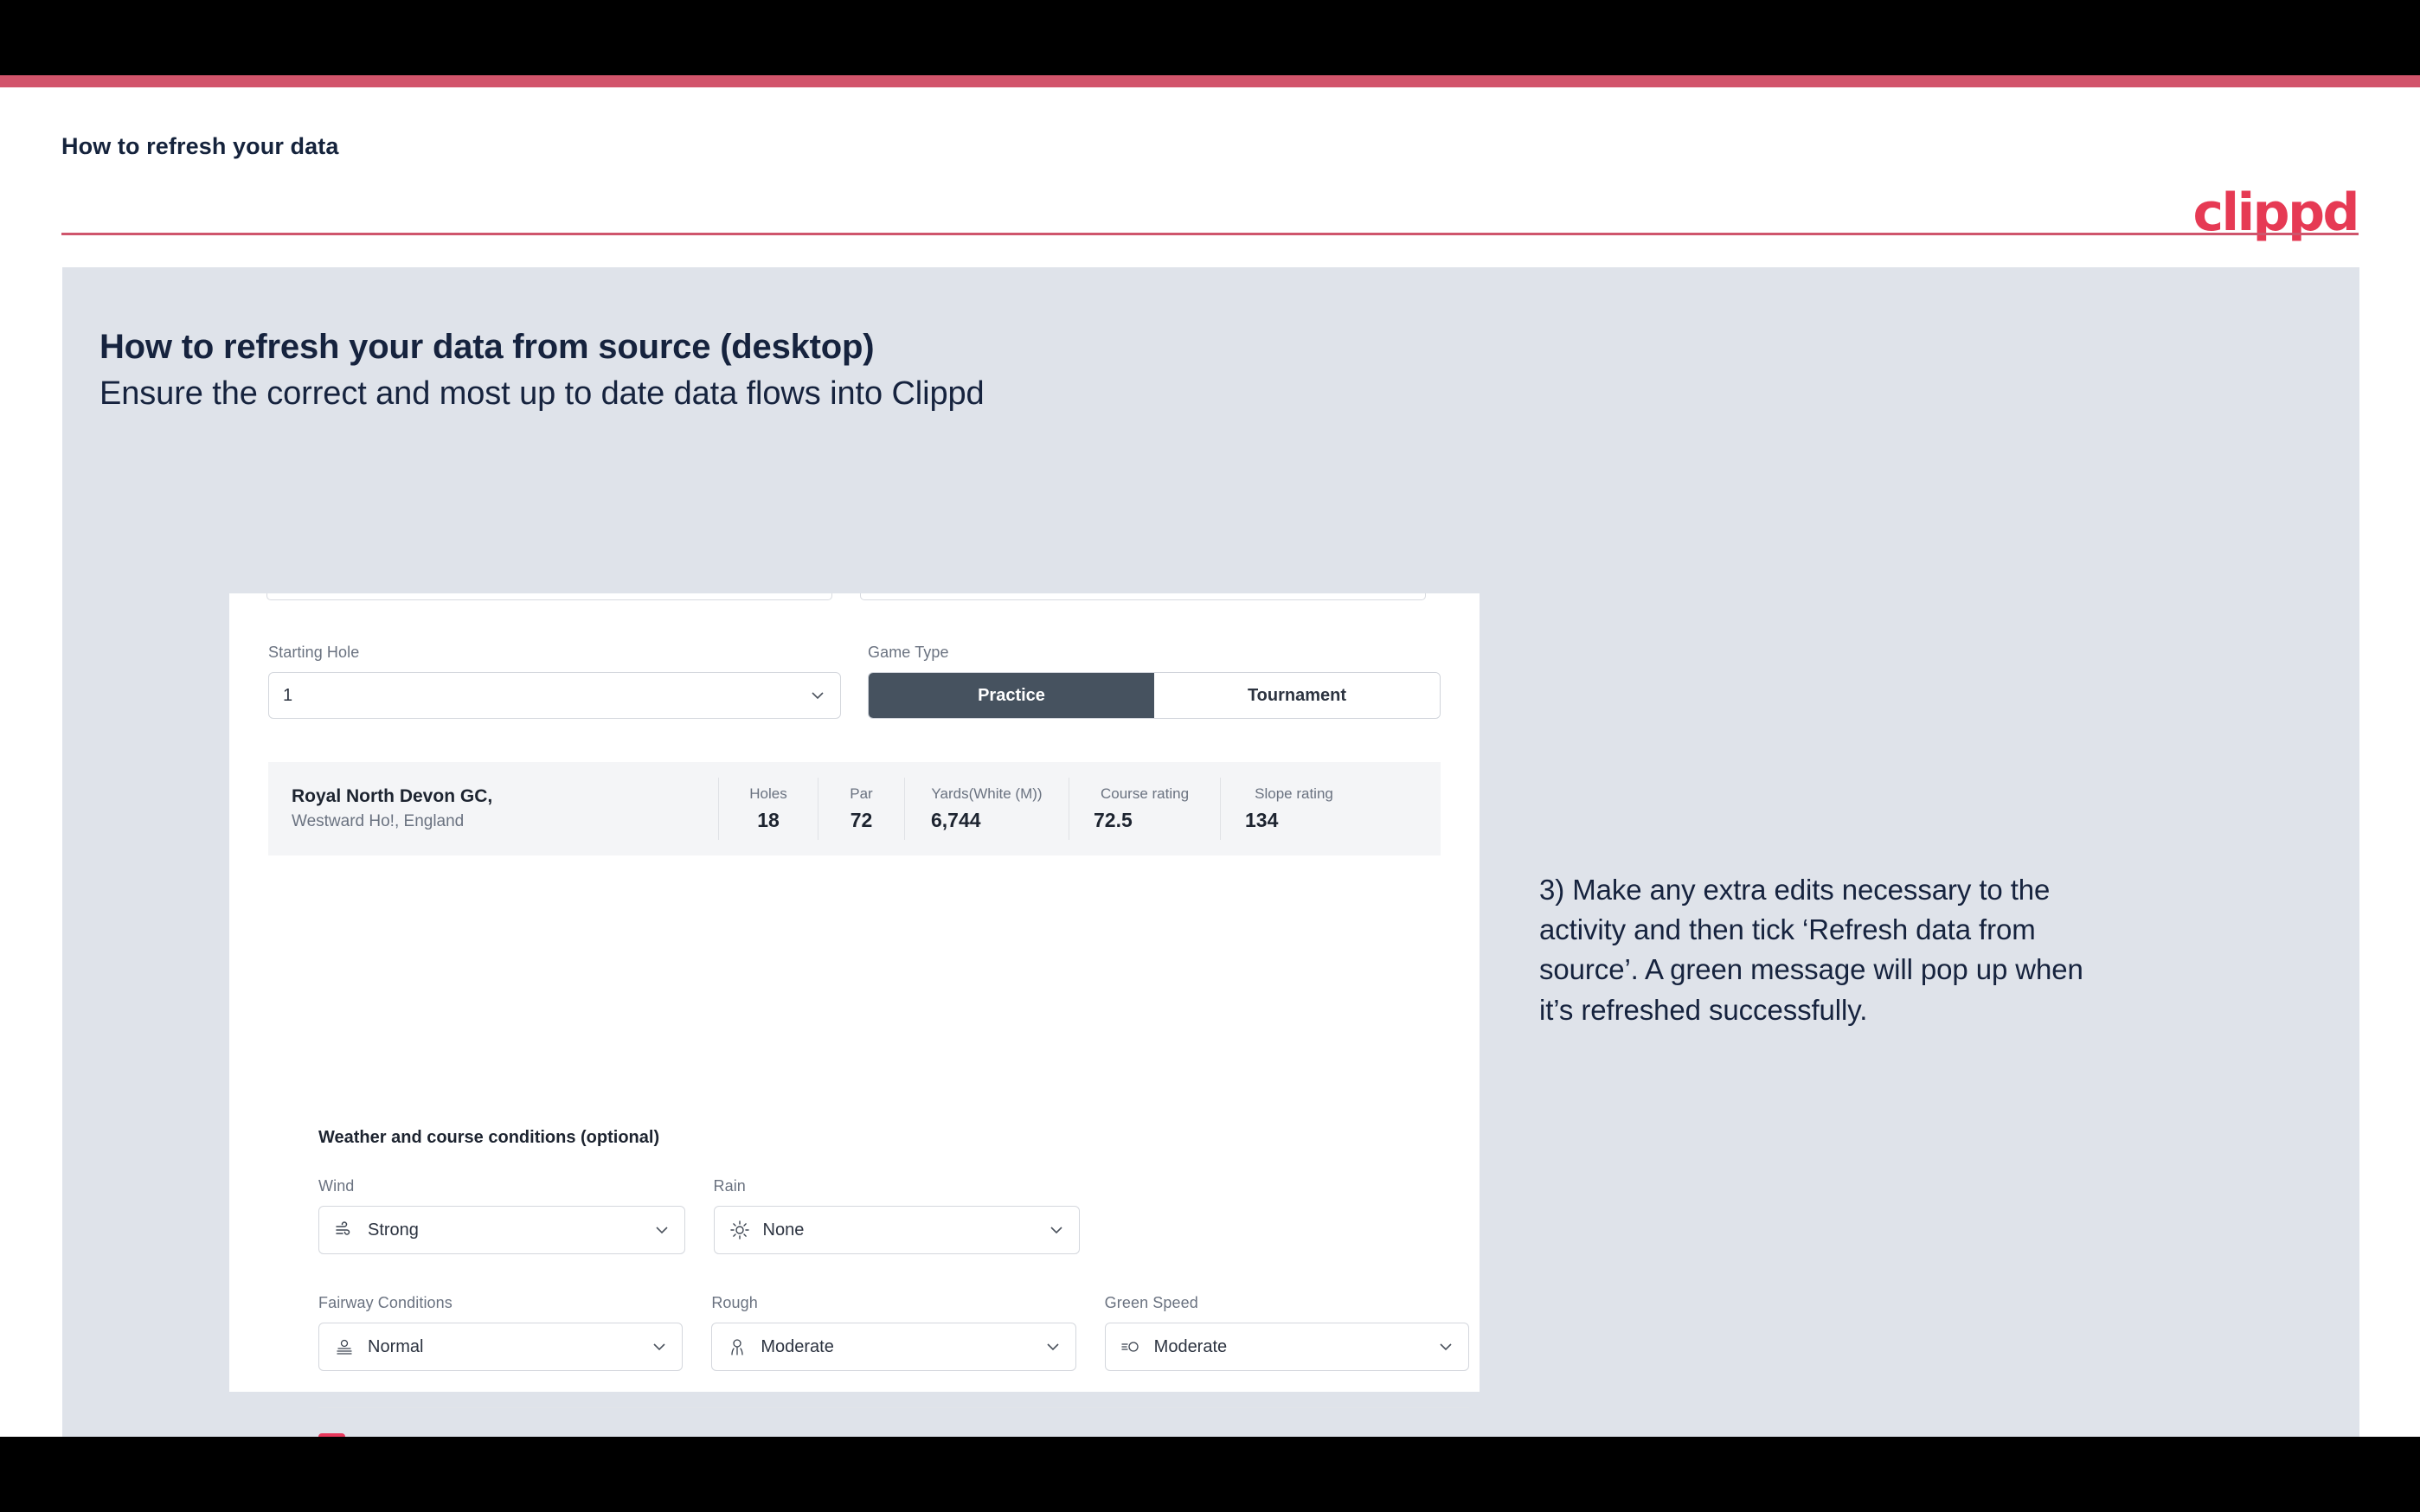  I want to click on fairway-conditions-group: Fairway Conditions Normal, so click(501, 1332).